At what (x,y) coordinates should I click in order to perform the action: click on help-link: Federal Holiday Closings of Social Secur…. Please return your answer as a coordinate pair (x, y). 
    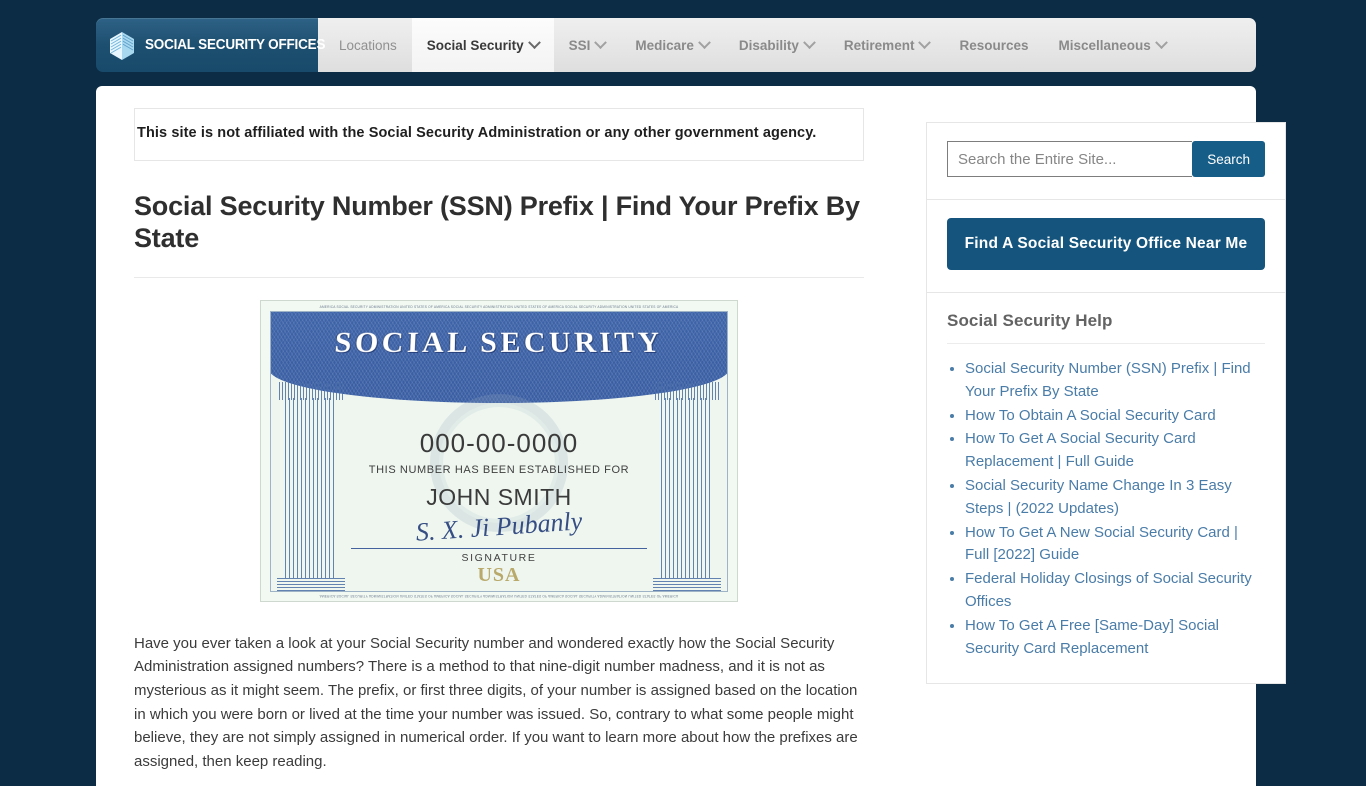
    Looking at the image, I should click on (1108, 590).